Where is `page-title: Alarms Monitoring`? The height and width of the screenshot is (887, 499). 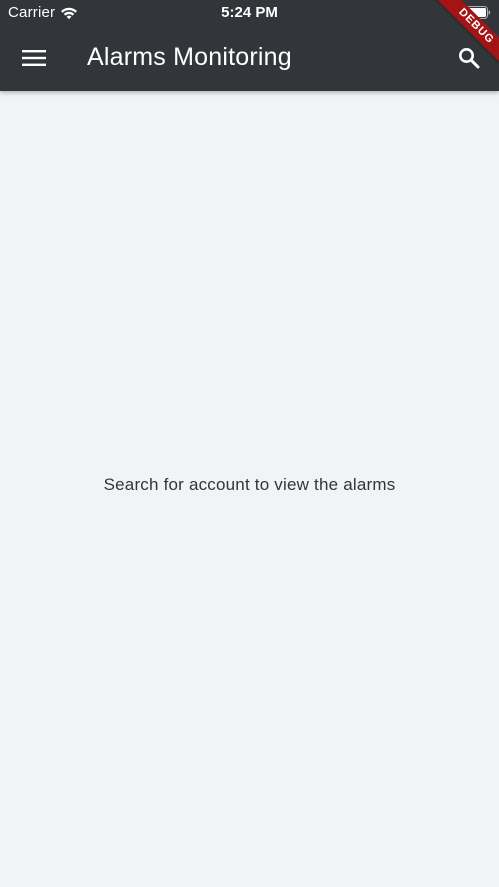
page-title: Alarms Monitoring is located at coordinates (189, 57).